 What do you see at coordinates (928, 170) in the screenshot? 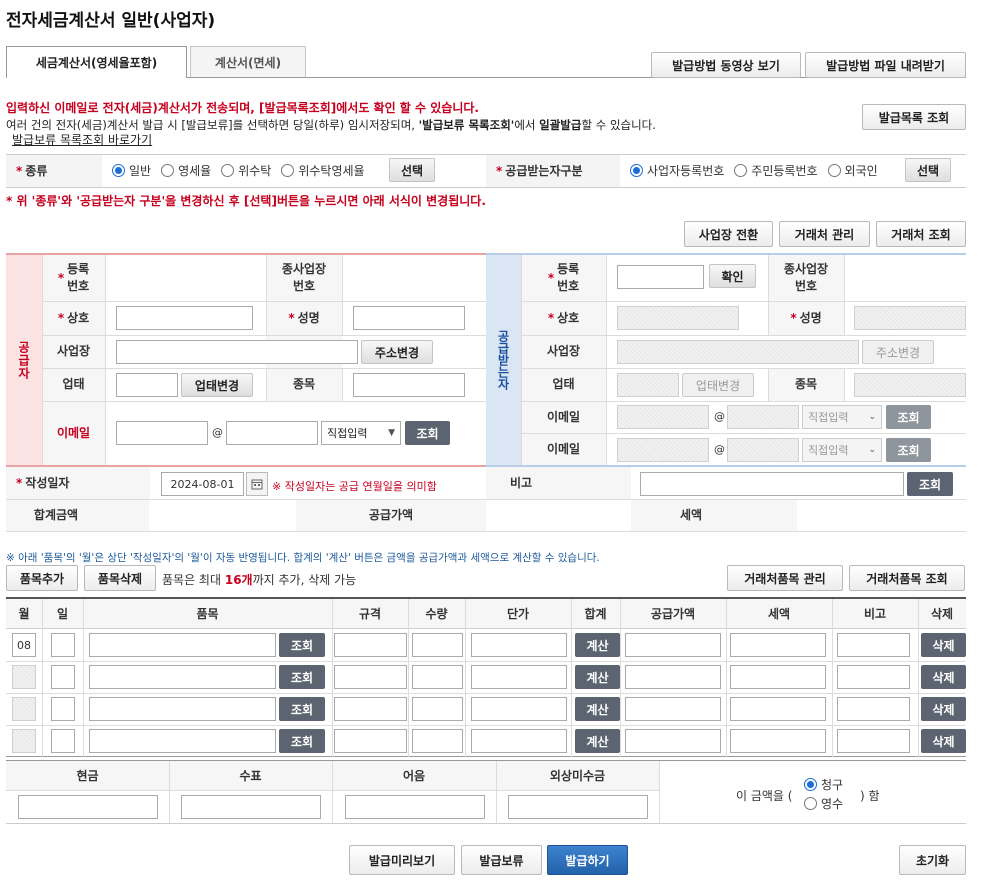
I see `receiver-select-button: 선택` at bounding box center [928, 170].